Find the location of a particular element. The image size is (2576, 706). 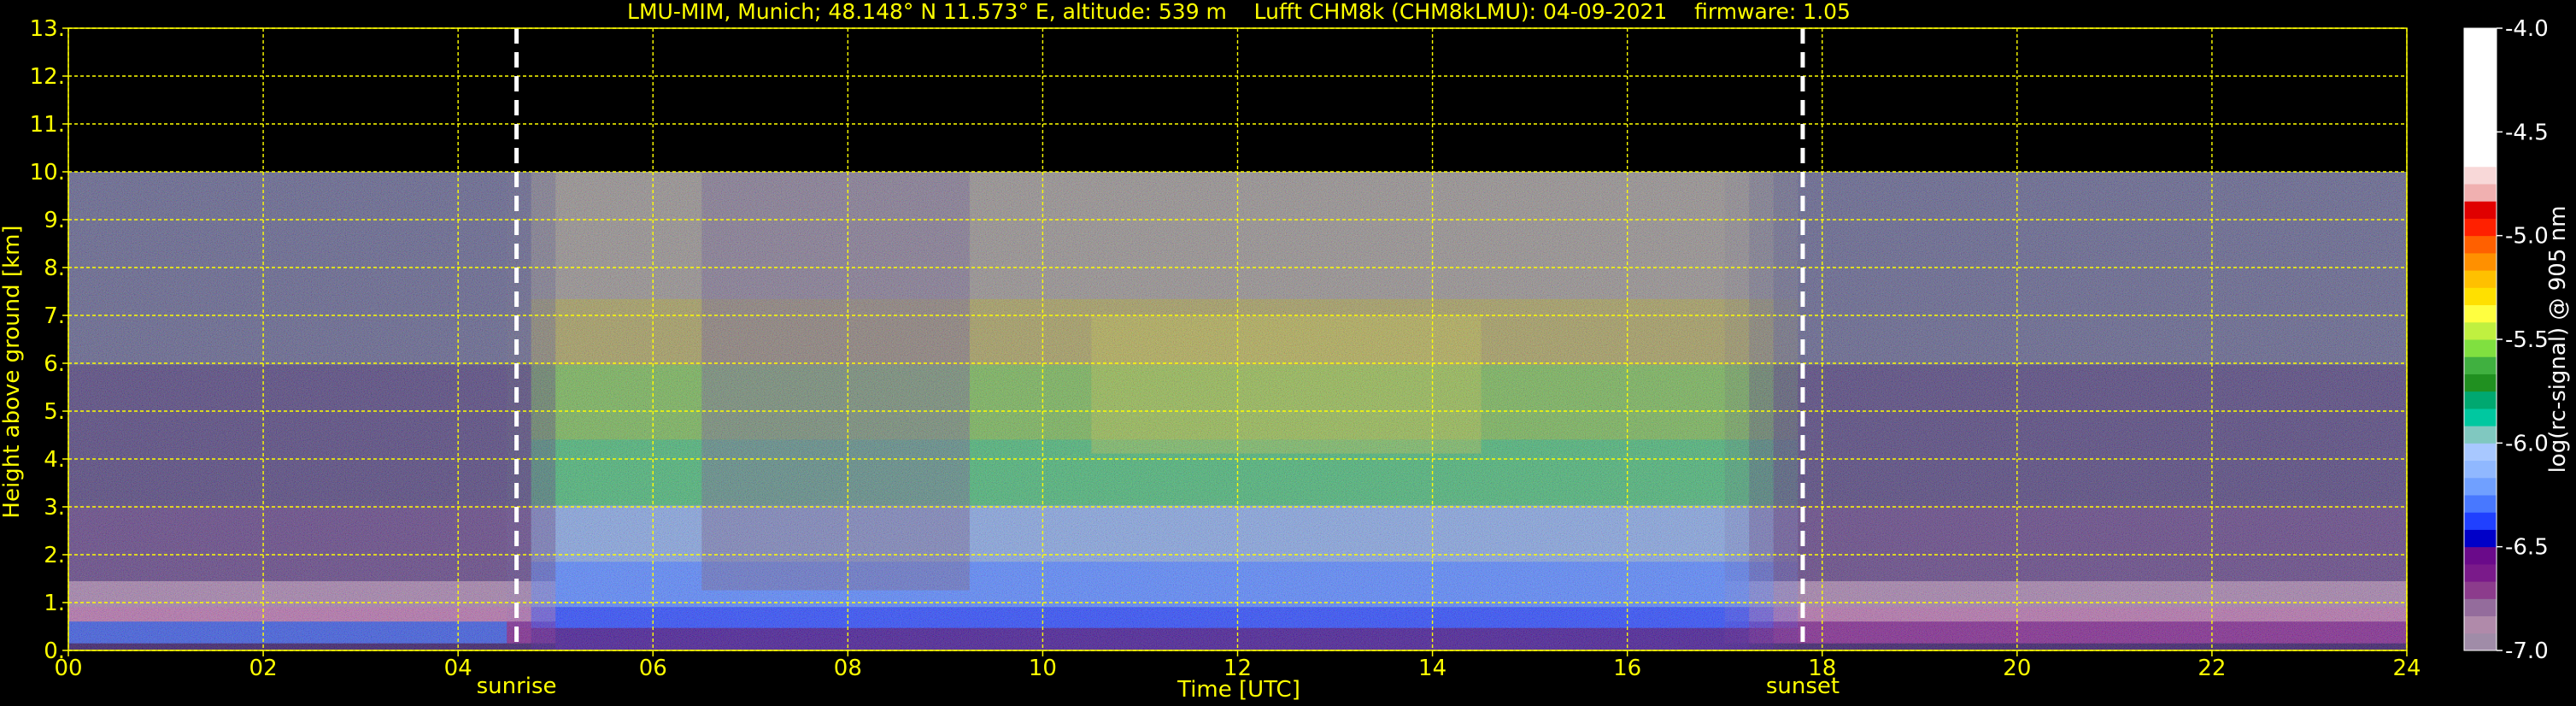

x-tick-label: 02 is located at coordinates (263, 668).